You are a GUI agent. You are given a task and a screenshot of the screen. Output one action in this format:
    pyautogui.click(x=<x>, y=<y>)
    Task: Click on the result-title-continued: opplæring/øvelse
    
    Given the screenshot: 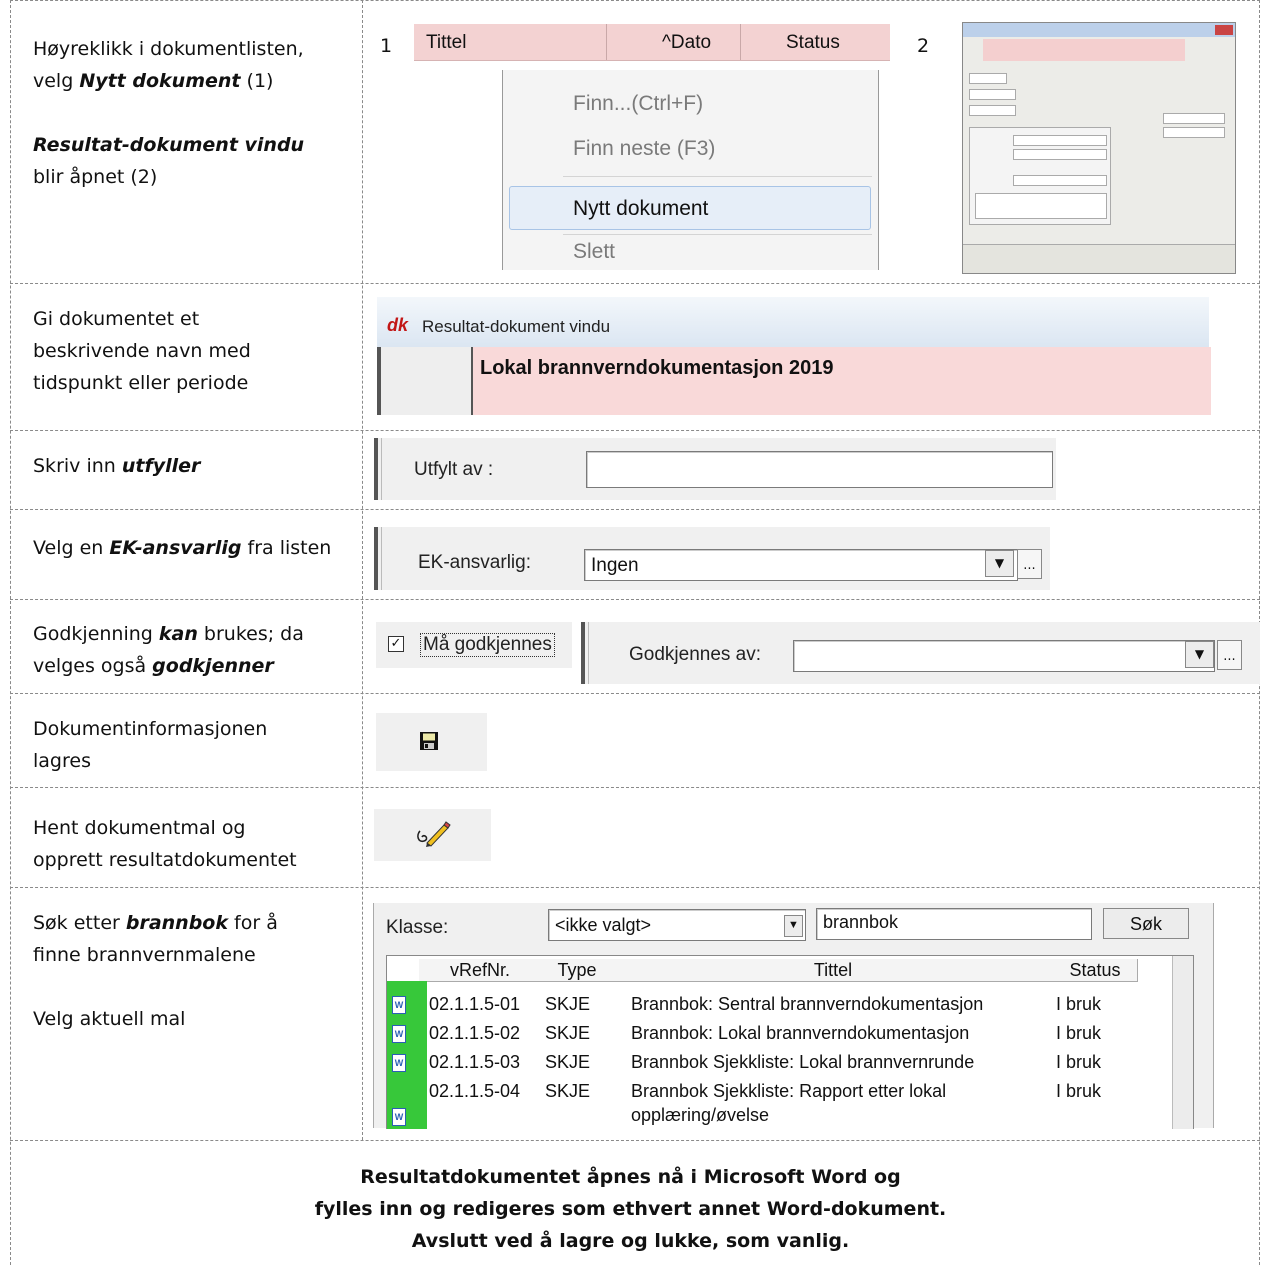 What is the action you would take?
    pyautogui.click(x=700, y=1115)
    